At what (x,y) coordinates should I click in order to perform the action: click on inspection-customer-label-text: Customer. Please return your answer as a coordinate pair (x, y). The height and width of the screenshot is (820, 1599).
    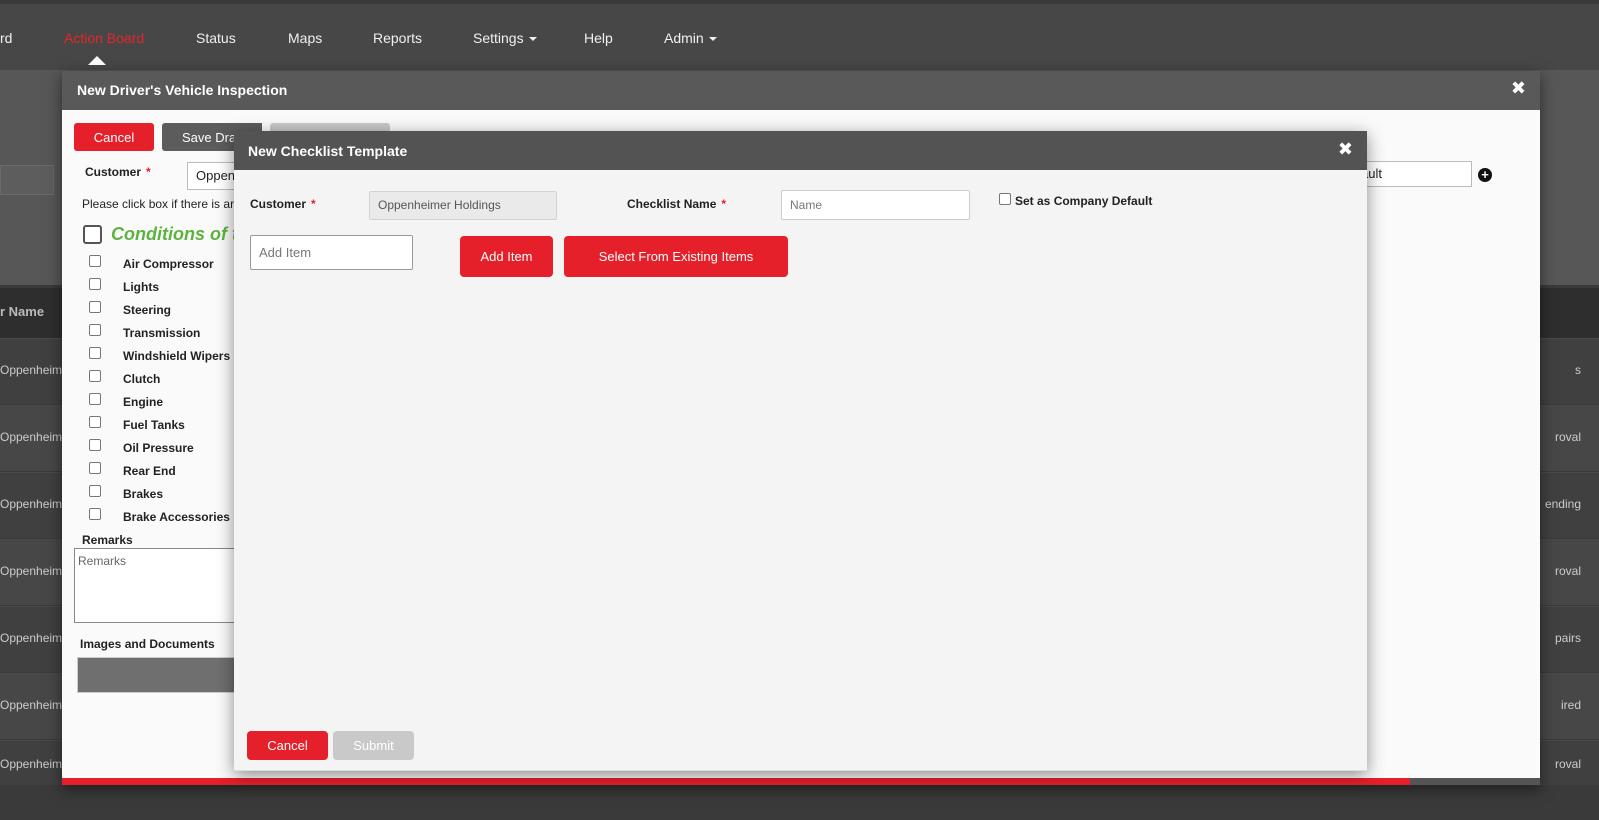
    Looking at the image, I should click on (113, 172).